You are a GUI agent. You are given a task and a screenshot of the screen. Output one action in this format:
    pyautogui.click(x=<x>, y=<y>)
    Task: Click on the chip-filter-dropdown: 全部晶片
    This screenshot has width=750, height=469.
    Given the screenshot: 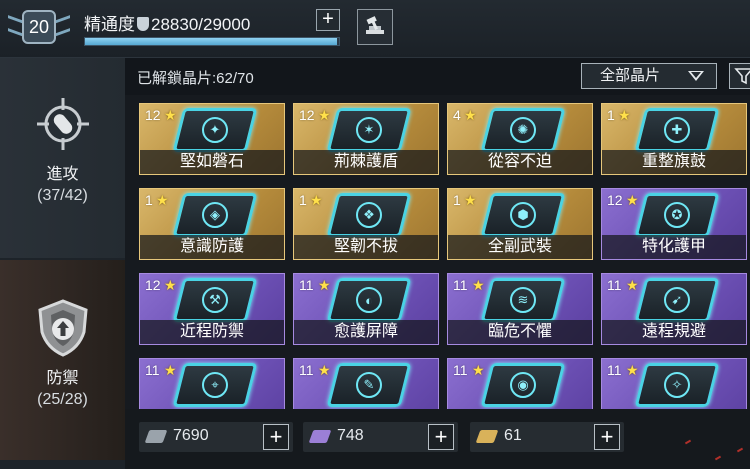 What is the action you would take?
    pyautogui.click(x=649, y=76)
    